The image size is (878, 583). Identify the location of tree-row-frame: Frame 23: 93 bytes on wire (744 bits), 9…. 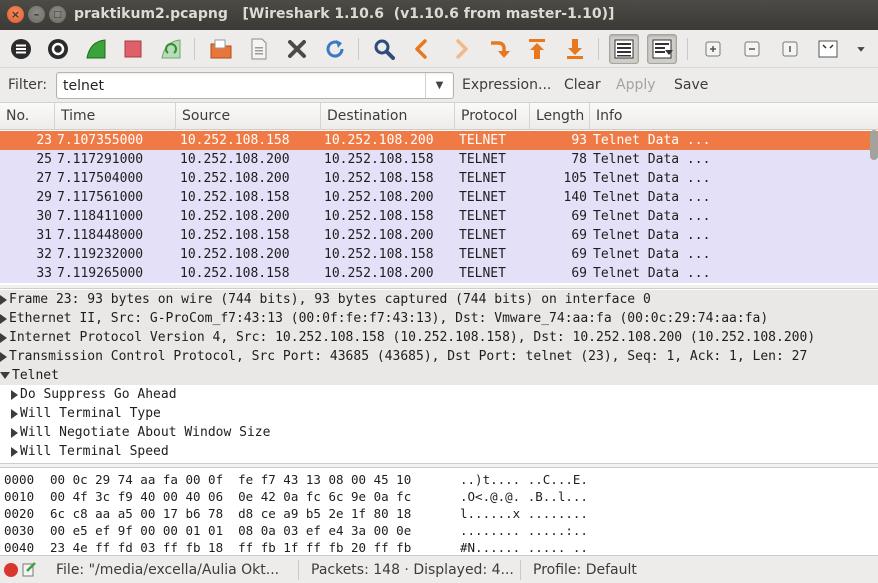
(439, 299).